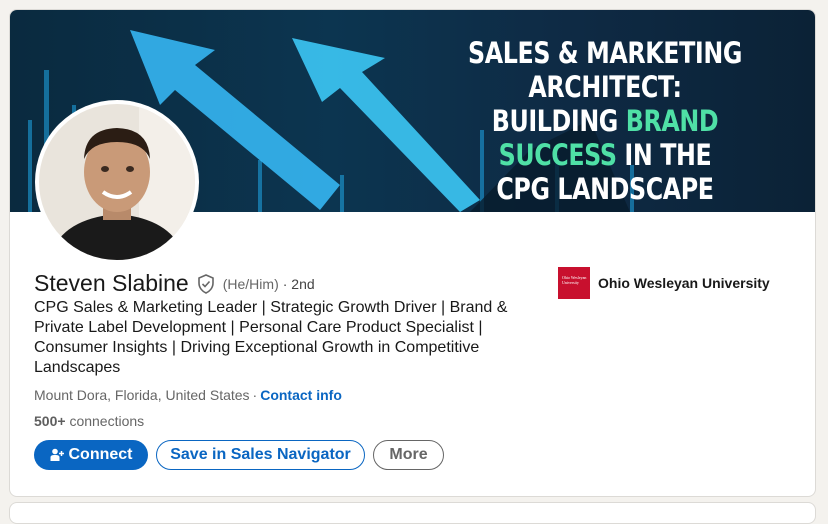  What do you see at coordinates (605, 189) in the screenshot?
I see `banner-line-3: CPG LANDSCAPE` at bounding box center [605, 189].